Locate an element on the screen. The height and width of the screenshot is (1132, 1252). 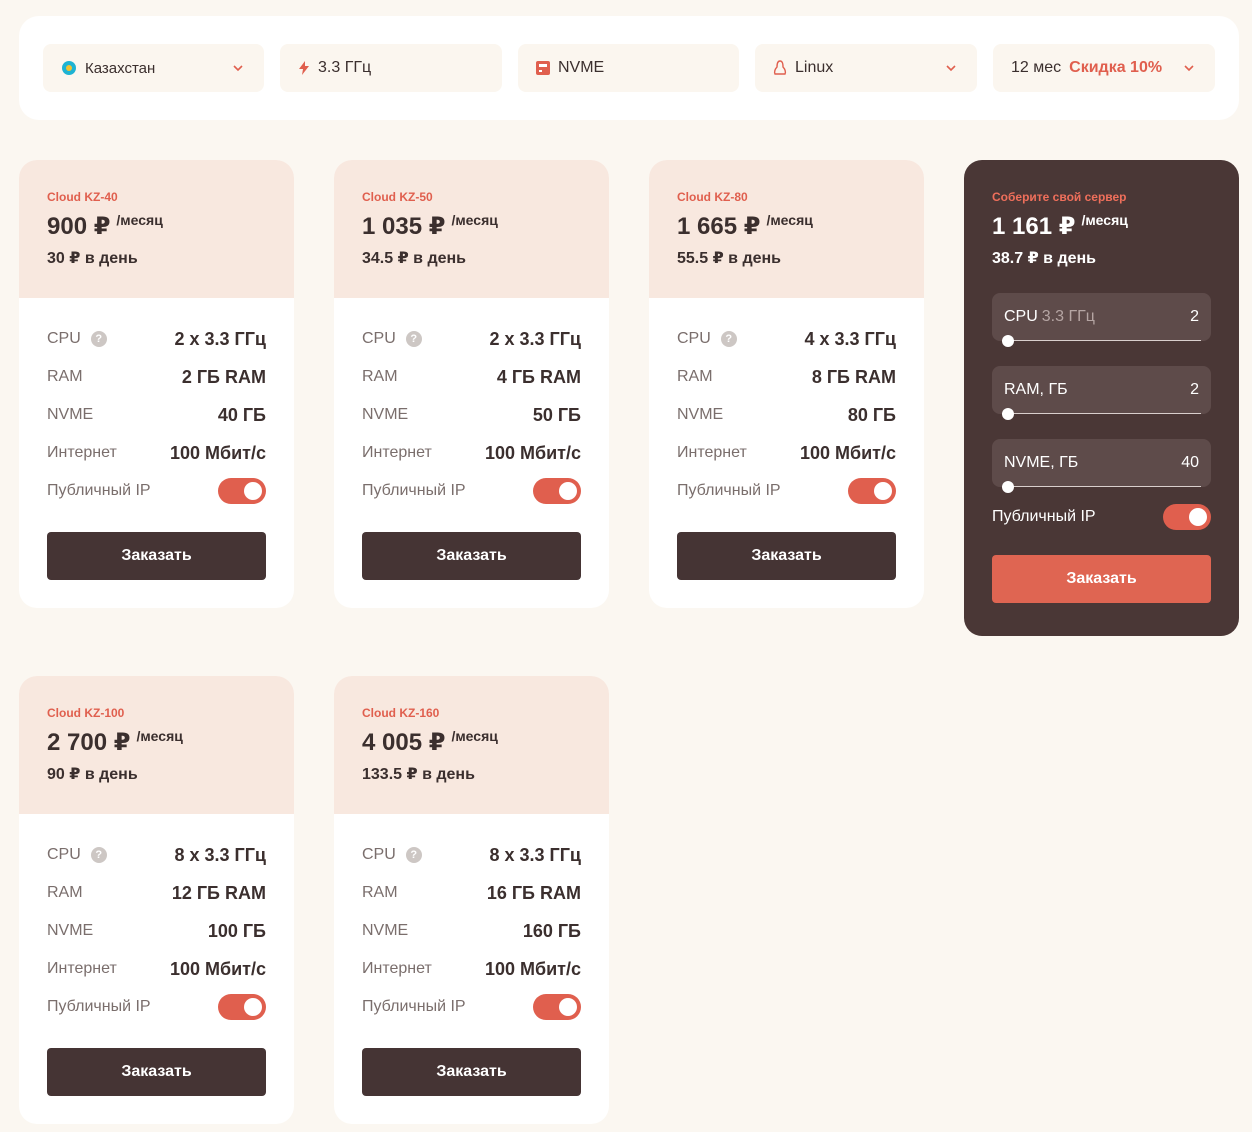
nvme-slider-value: 40 is located at coordinates (1190, 462).